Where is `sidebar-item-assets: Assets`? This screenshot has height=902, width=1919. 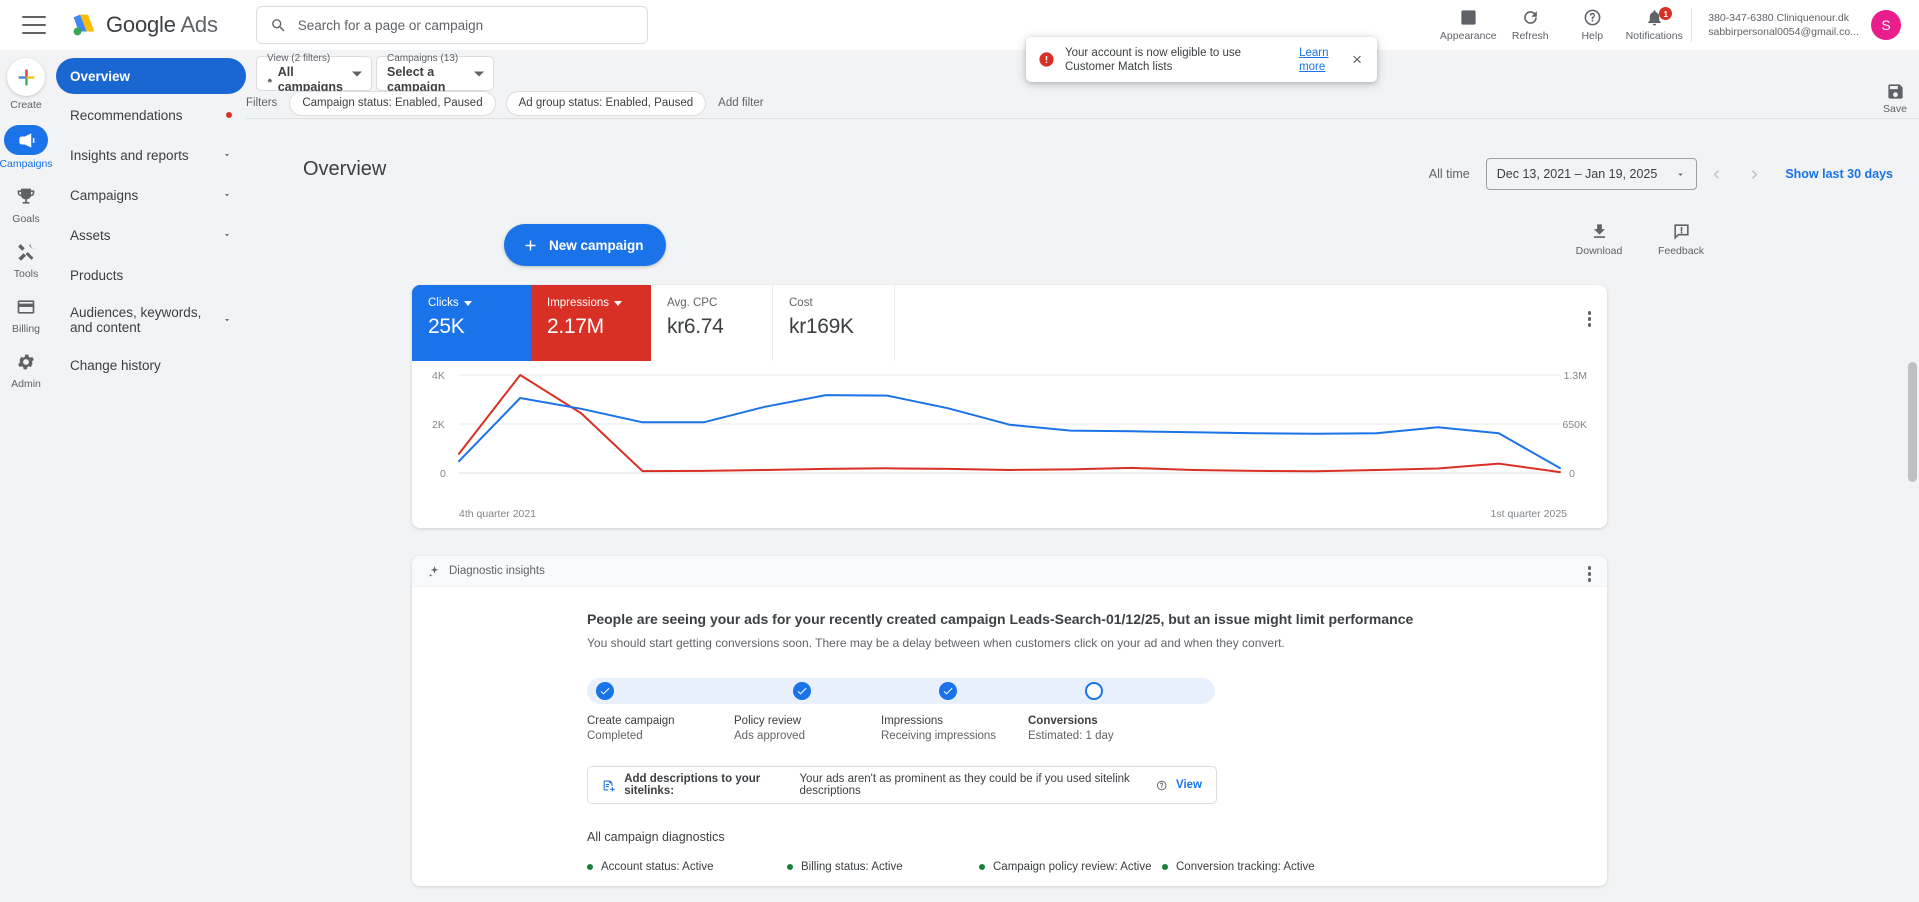
sidebar-item-assets: Assets is located at coordinates (151, 235).